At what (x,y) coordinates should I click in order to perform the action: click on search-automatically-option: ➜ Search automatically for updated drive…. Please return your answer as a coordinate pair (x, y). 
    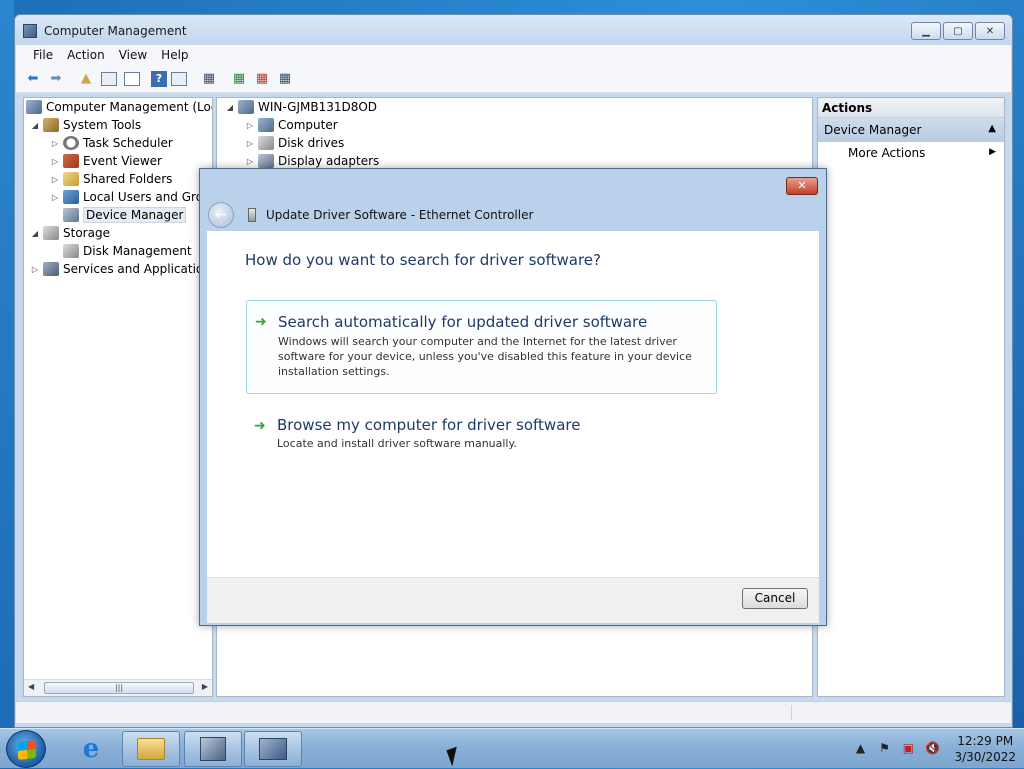
    Looking at the image, I should click on (481, 347).